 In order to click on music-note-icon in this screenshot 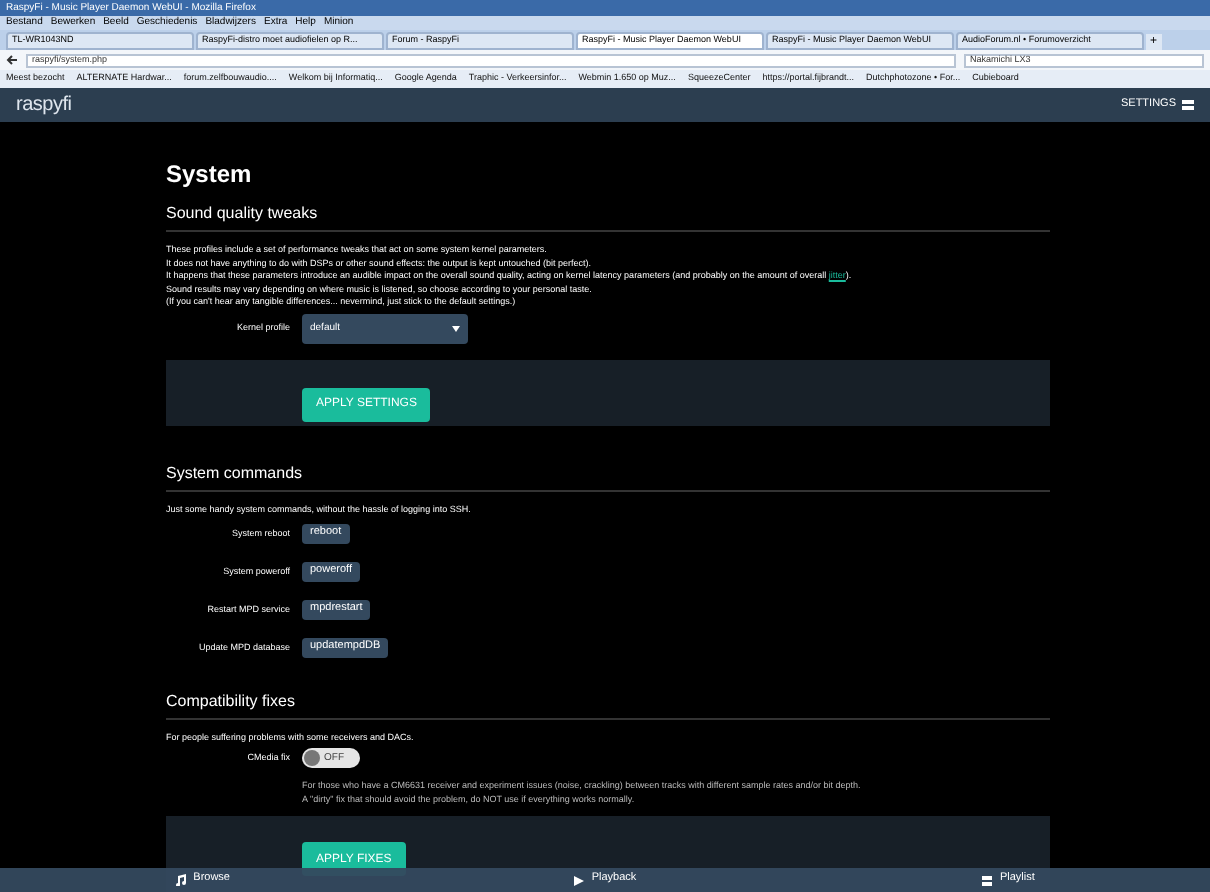, I will do `click(179, 880)`.